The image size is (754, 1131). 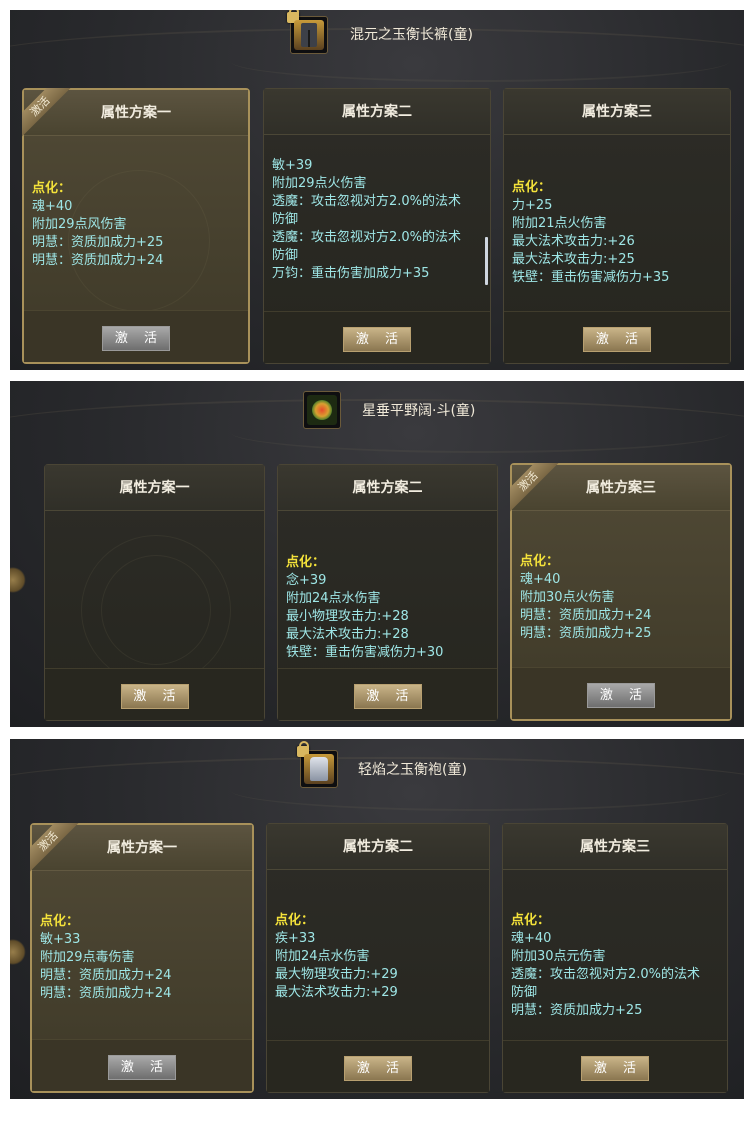 What do you see at coordinates (486, 261) in the screenshot?
I see `scrollbar` at bounding box center [486, 261].